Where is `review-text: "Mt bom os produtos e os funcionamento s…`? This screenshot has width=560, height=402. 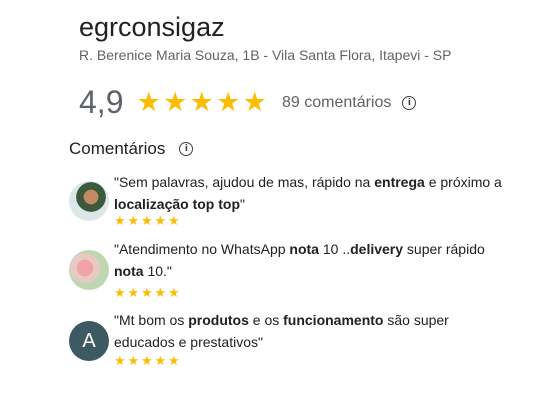
review-text: "Mt bom os produtos e os funcionamento s… is located at coordinates (281, 331).